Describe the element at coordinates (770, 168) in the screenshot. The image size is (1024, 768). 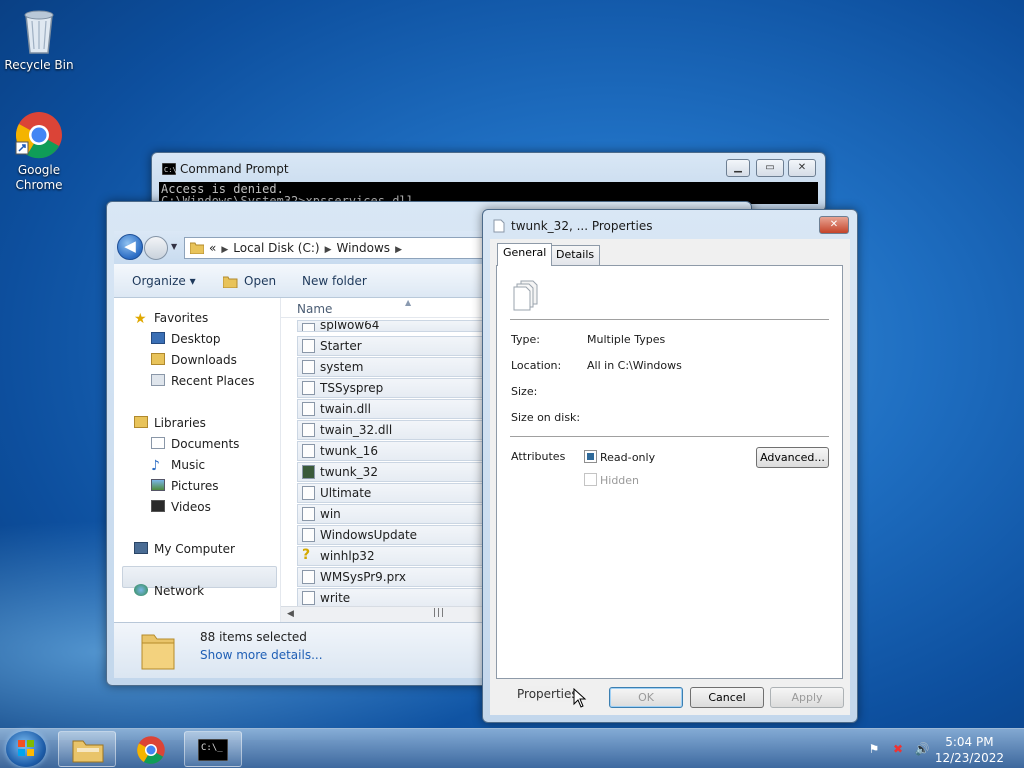
I see `cmd-maximize-button: ▭` at that location.